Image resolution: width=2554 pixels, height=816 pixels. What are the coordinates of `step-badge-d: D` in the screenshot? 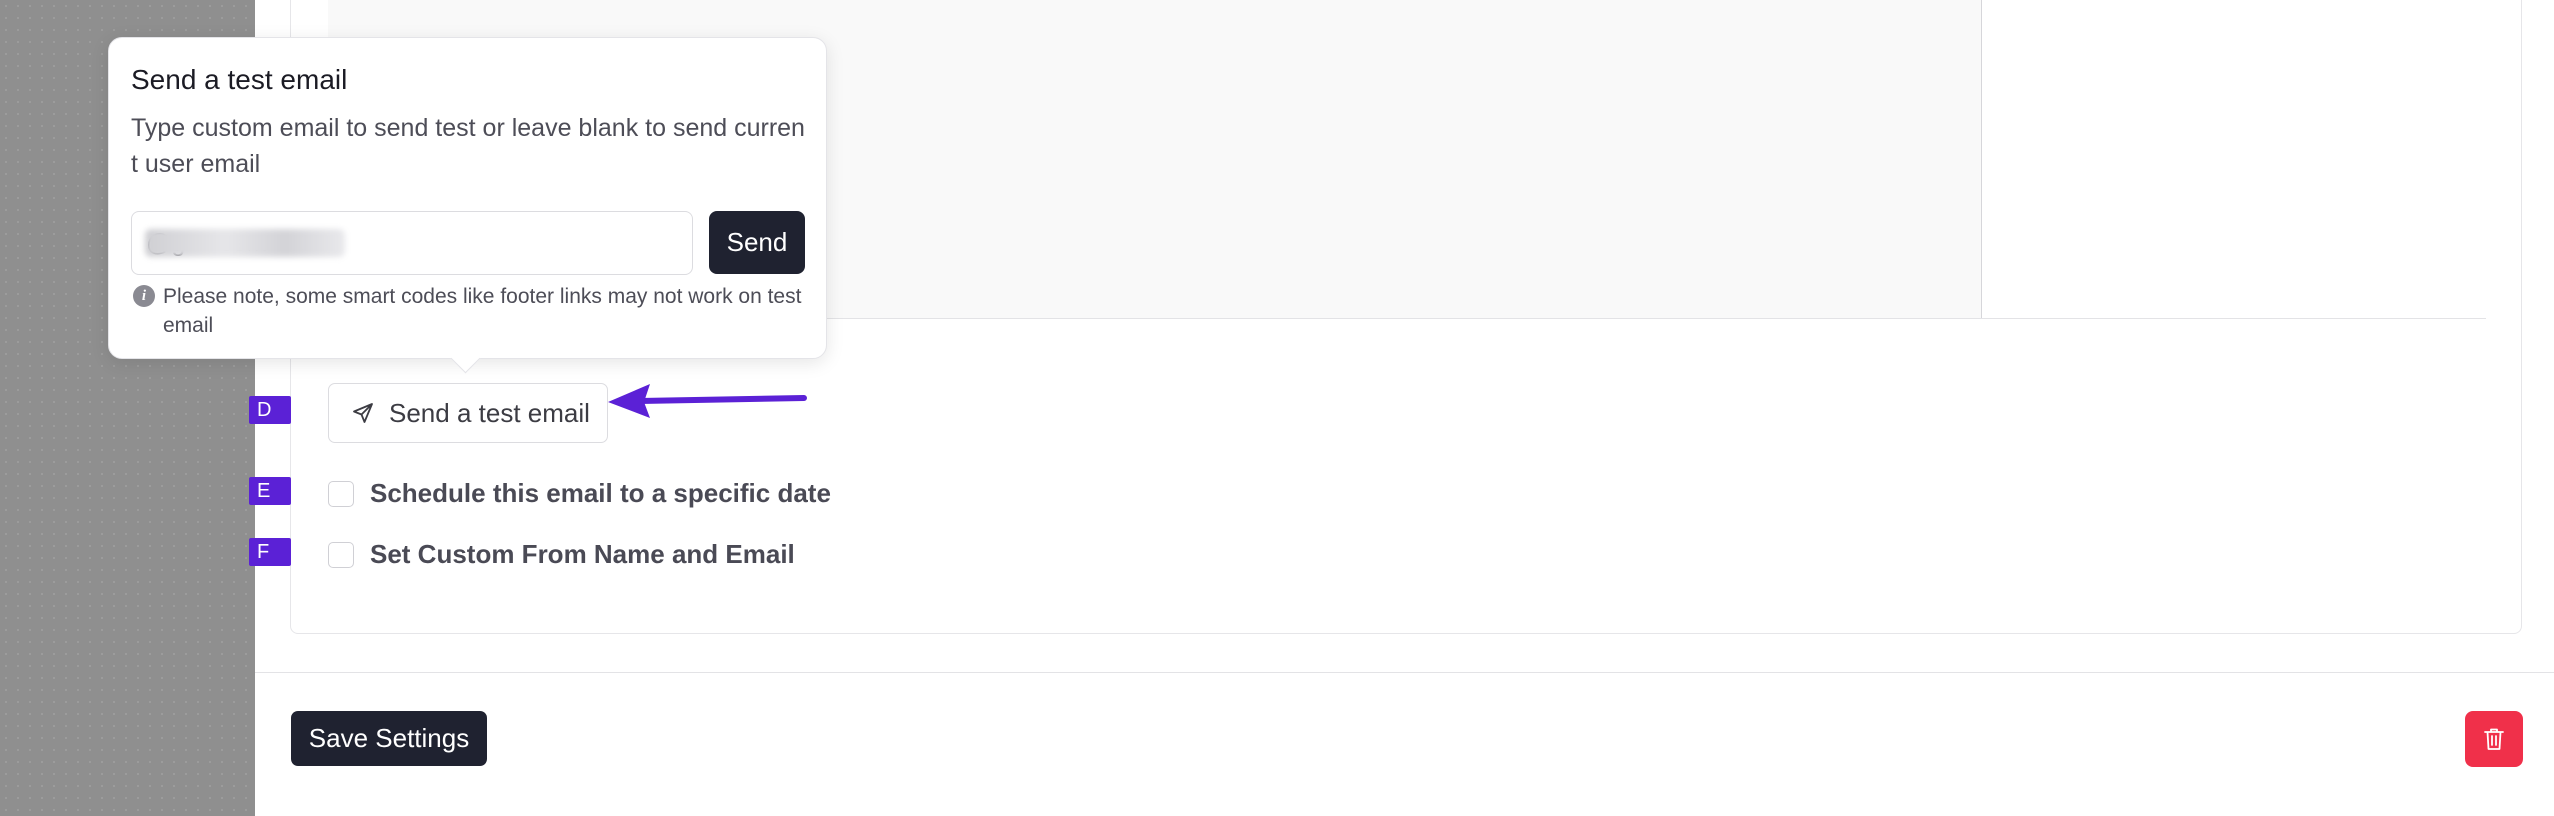 It's located at (270, 410).